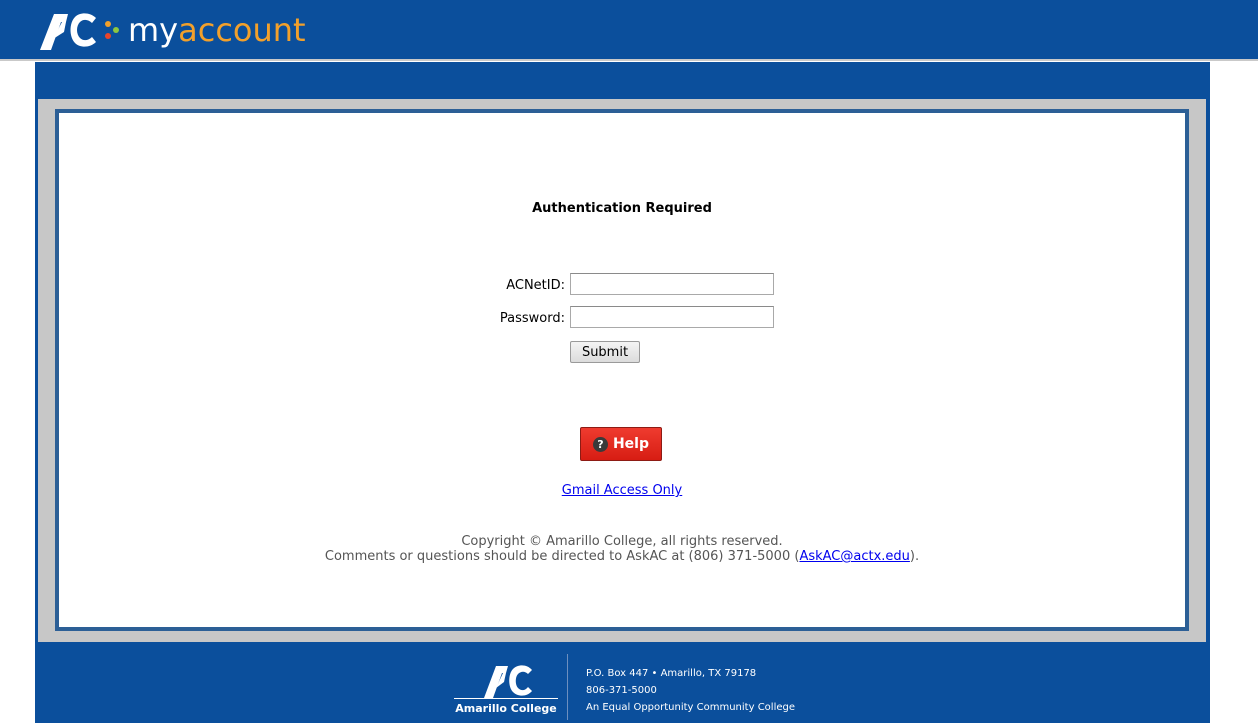  I want to click on ac-logo-icon, so click(68, 31).